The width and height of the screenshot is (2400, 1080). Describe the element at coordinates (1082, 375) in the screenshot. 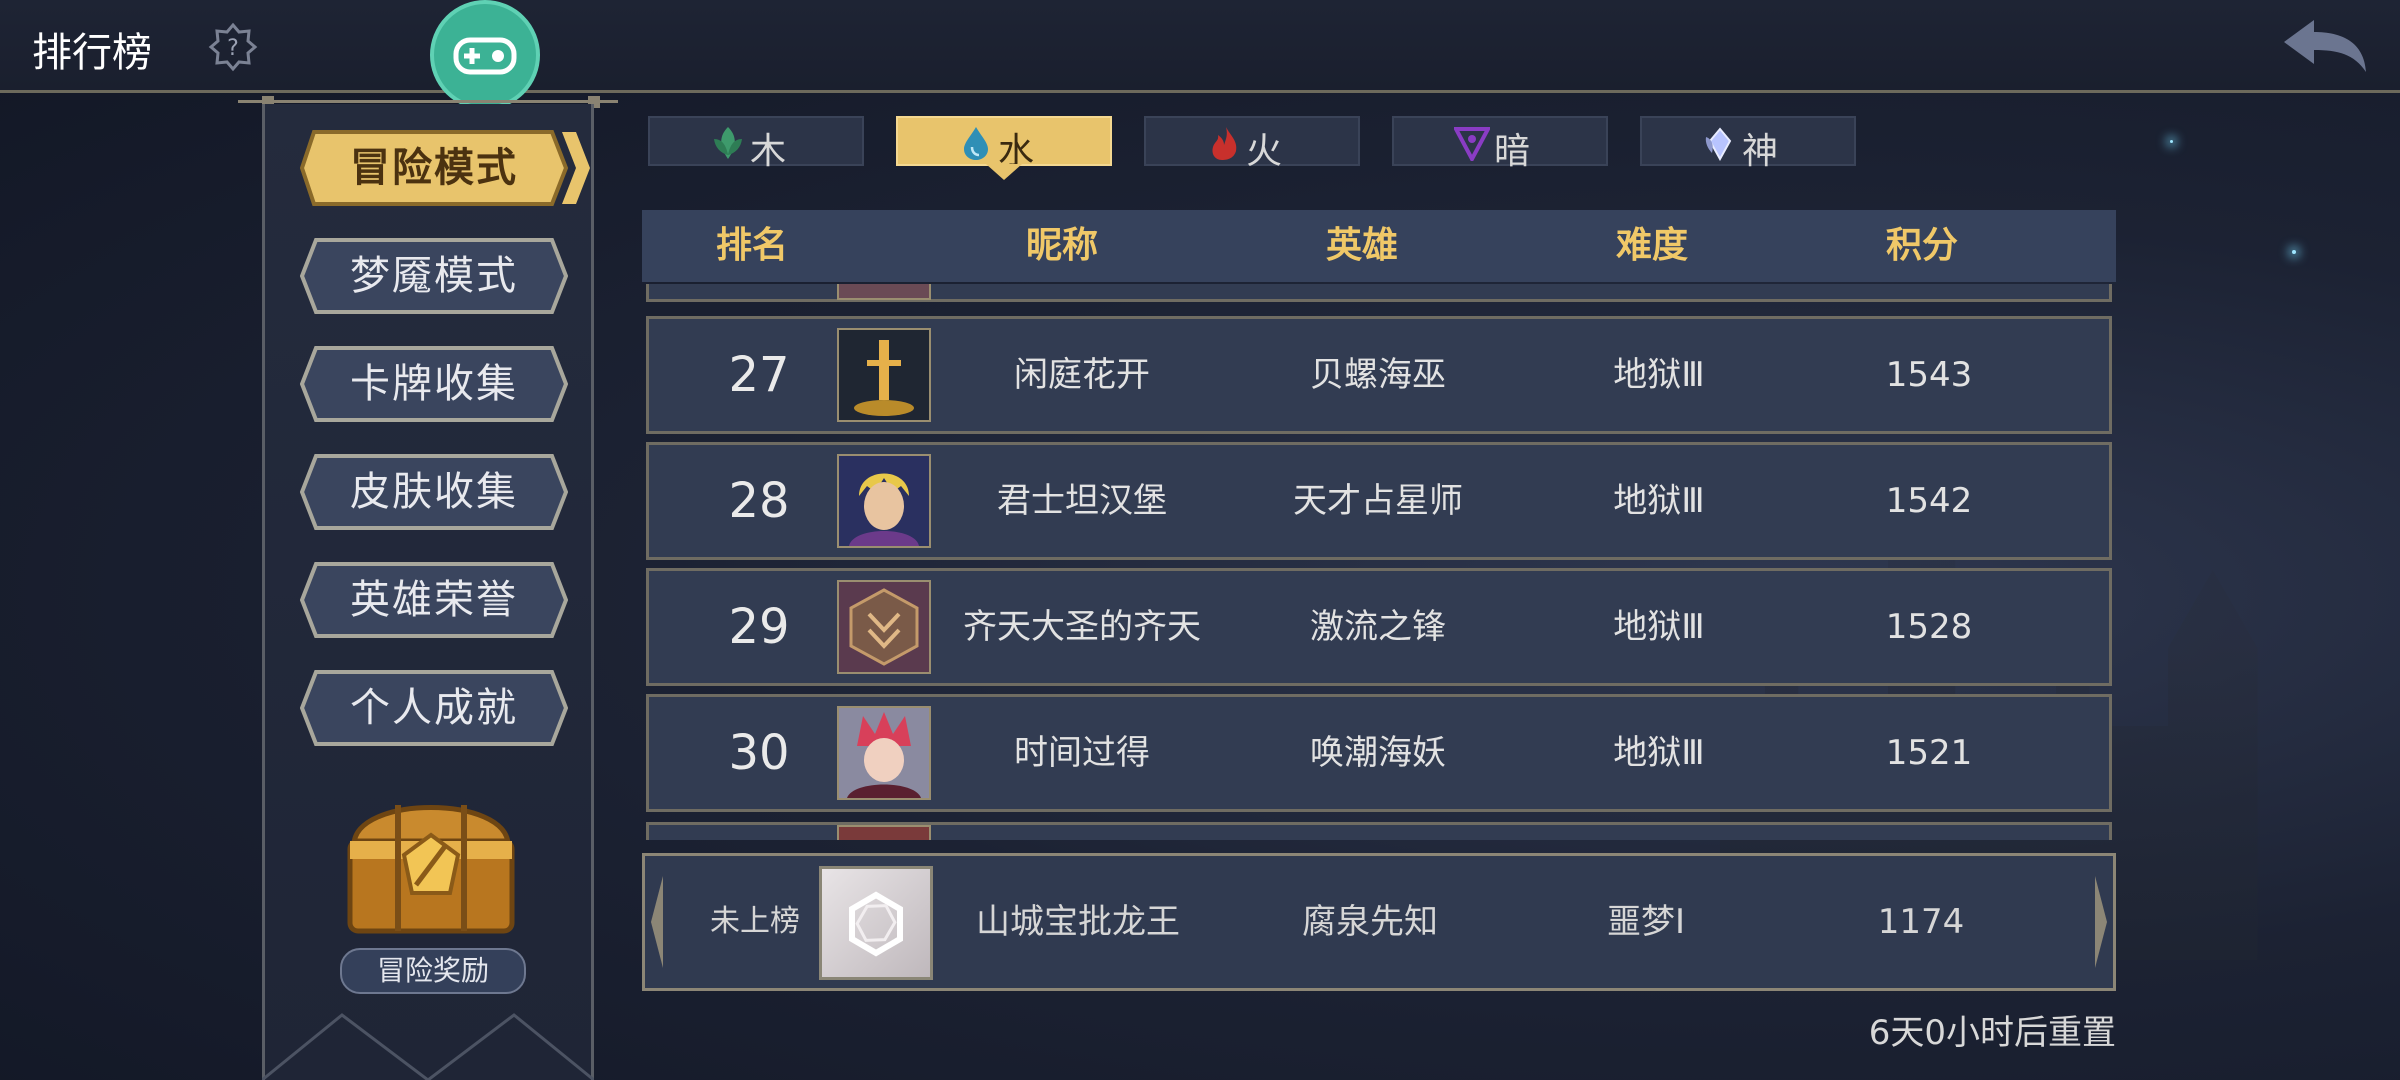

I see `row-nickname: 闲庭花开` at that location.